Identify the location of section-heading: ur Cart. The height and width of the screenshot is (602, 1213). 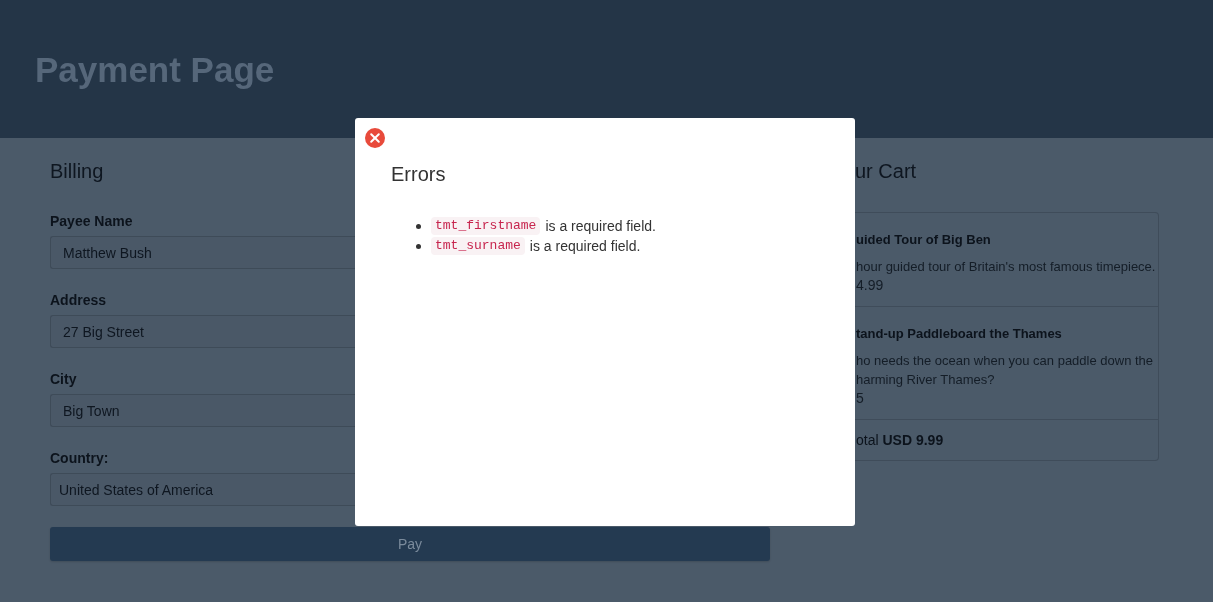
(886, 171).